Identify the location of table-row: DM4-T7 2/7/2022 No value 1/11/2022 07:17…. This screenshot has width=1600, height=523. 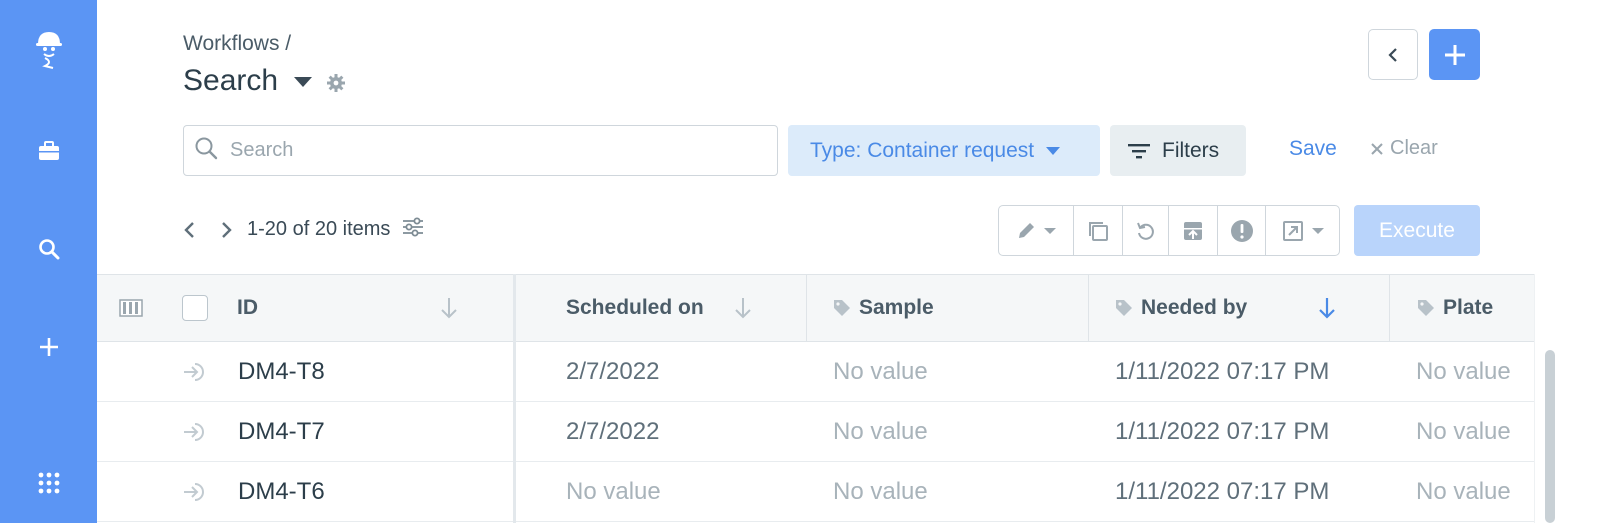
(815, 432).